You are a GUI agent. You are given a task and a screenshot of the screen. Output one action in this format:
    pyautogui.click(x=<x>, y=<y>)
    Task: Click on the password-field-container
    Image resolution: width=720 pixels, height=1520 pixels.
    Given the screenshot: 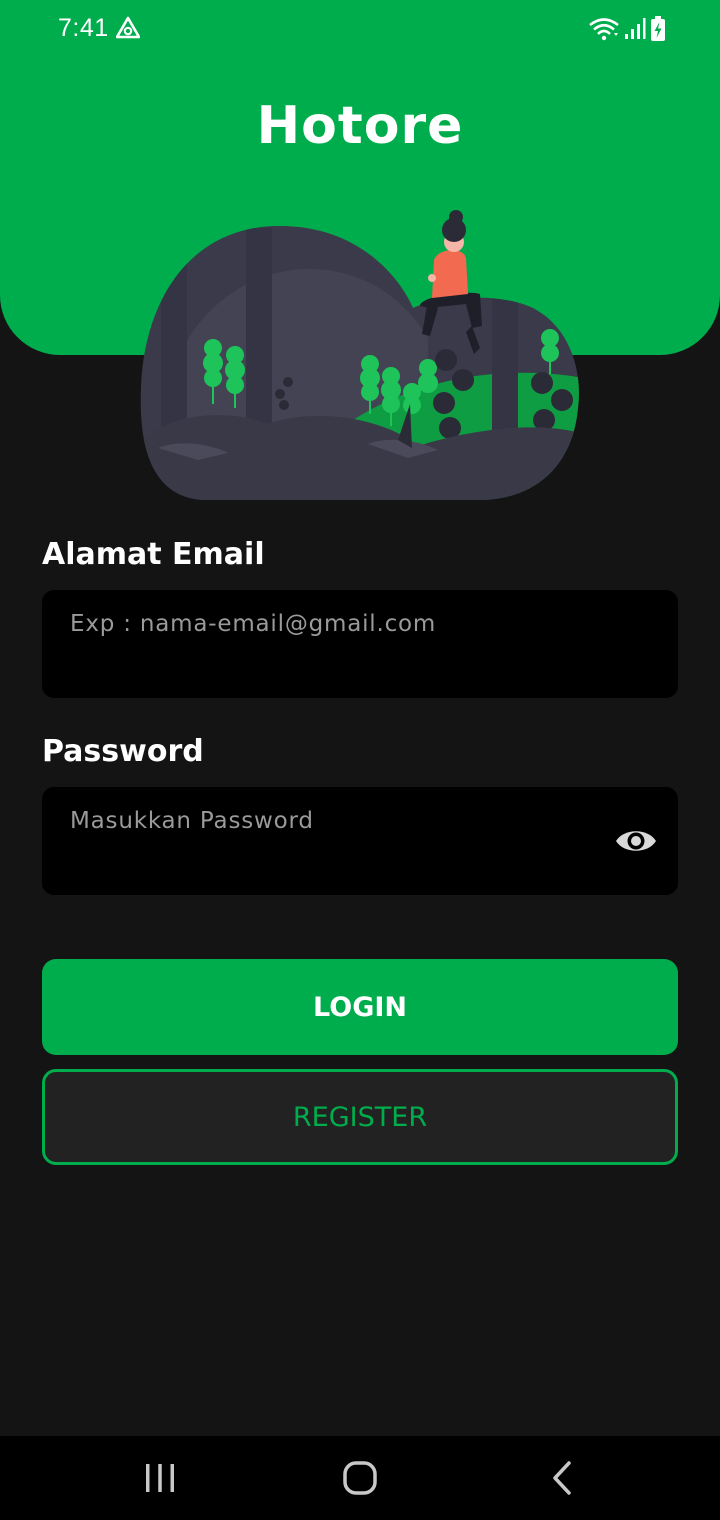 What is the action you would take?
    pyautogui.click(x=360, y=841)
    